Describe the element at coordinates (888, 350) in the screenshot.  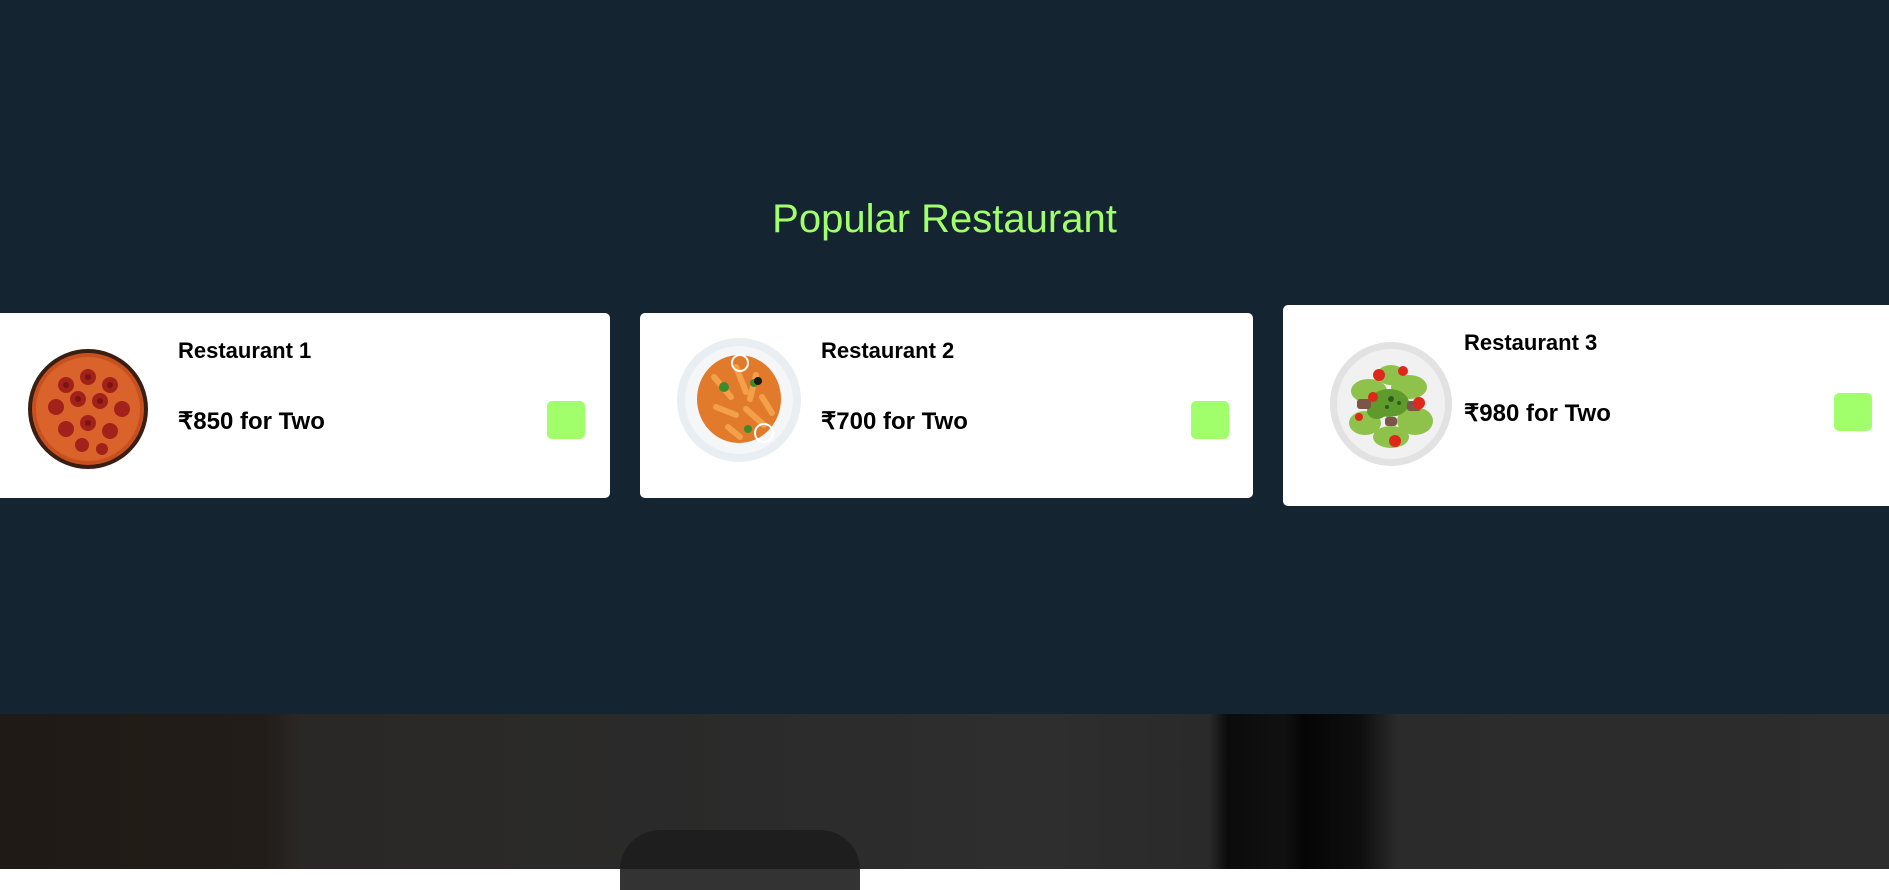
I see `restaurant-name: Restaurant 2` at that location.